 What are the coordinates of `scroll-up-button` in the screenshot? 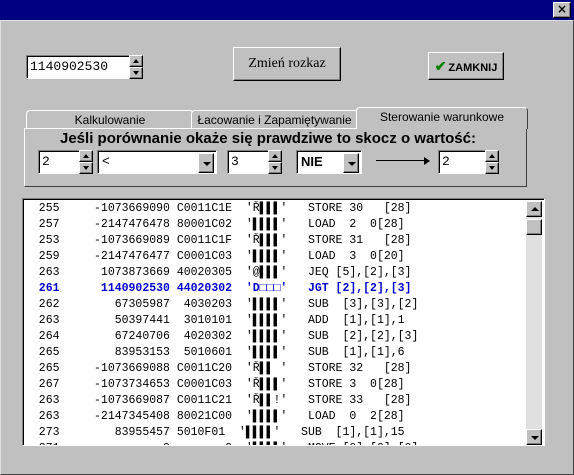 It's located at (534, 209).